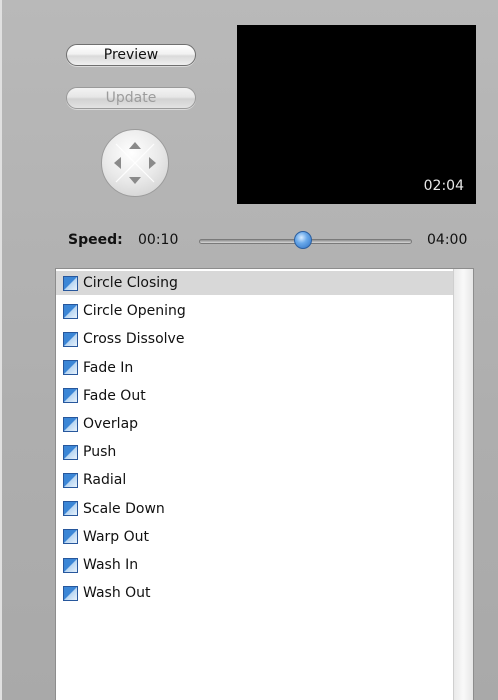 Image resolution: width=498 pixels, height=700 pixels. Describe the element at coordinates (447, 240) in the screenshot. I see `speed-max-value: 04:00` at that location.